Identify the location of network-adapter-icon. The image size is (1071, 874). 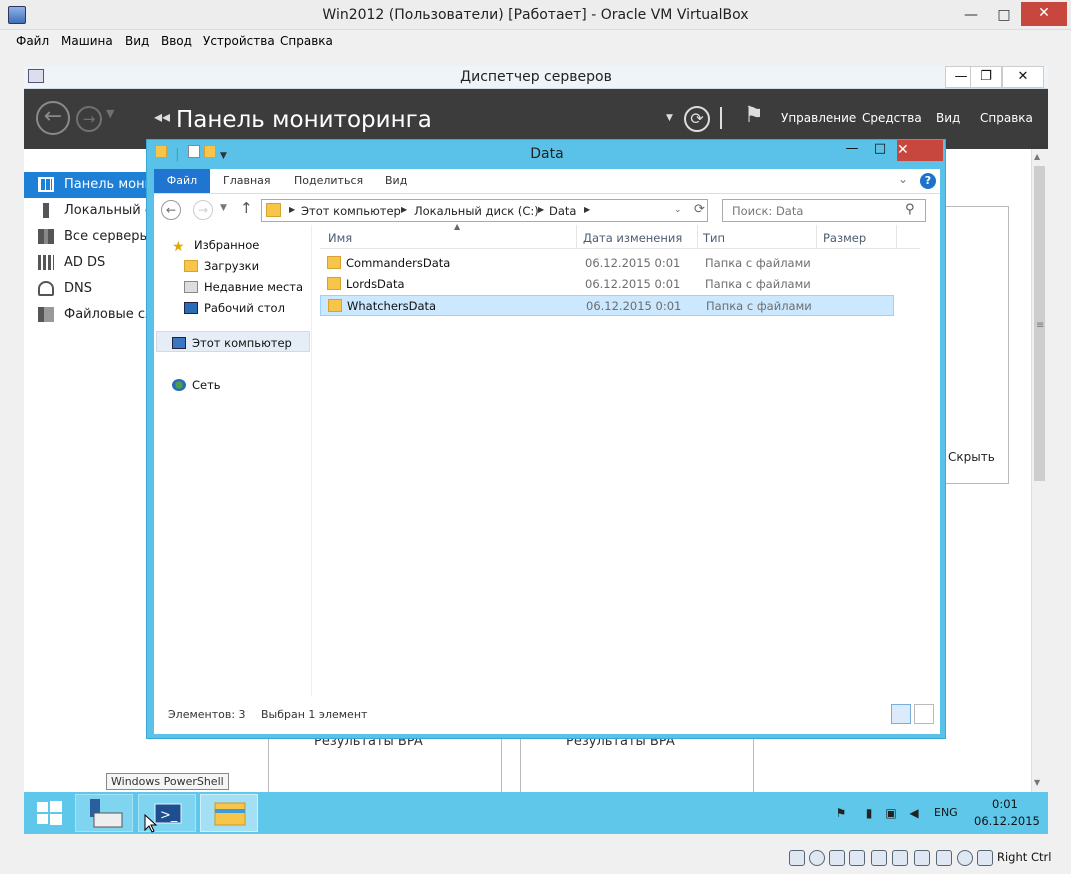
(857, 858).